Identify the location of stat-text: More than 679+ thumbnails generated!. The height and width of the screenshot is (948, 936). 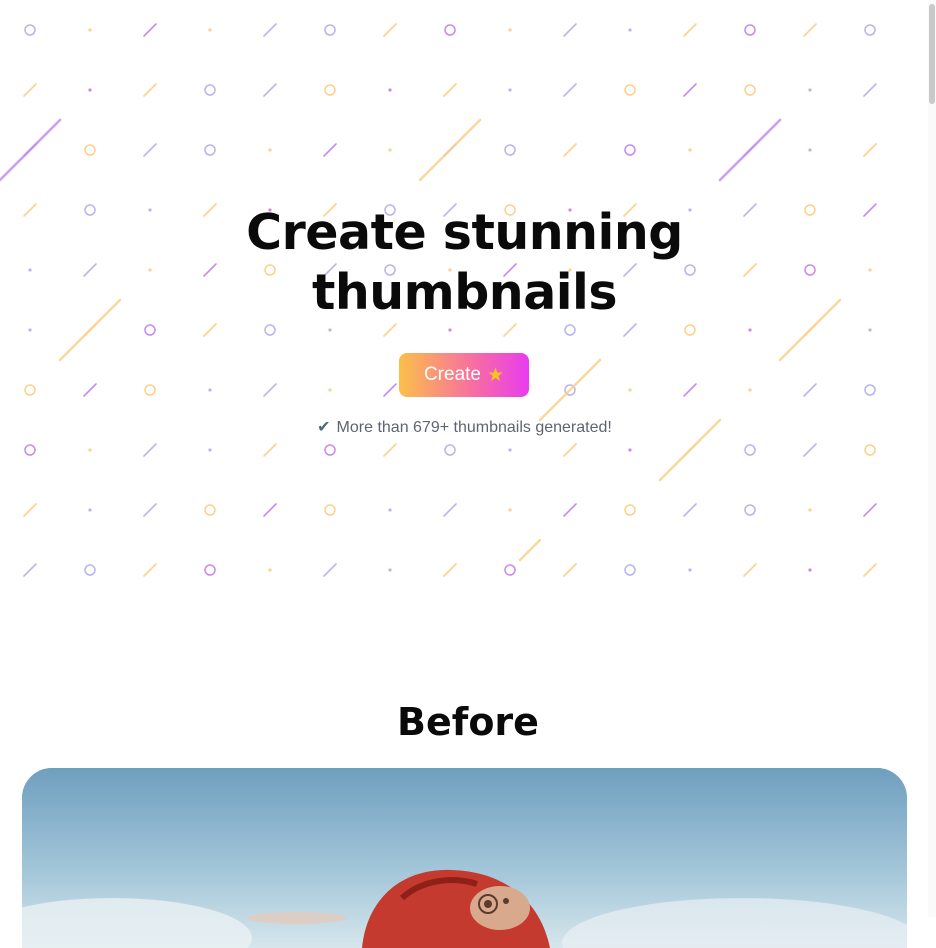
(474, 427).